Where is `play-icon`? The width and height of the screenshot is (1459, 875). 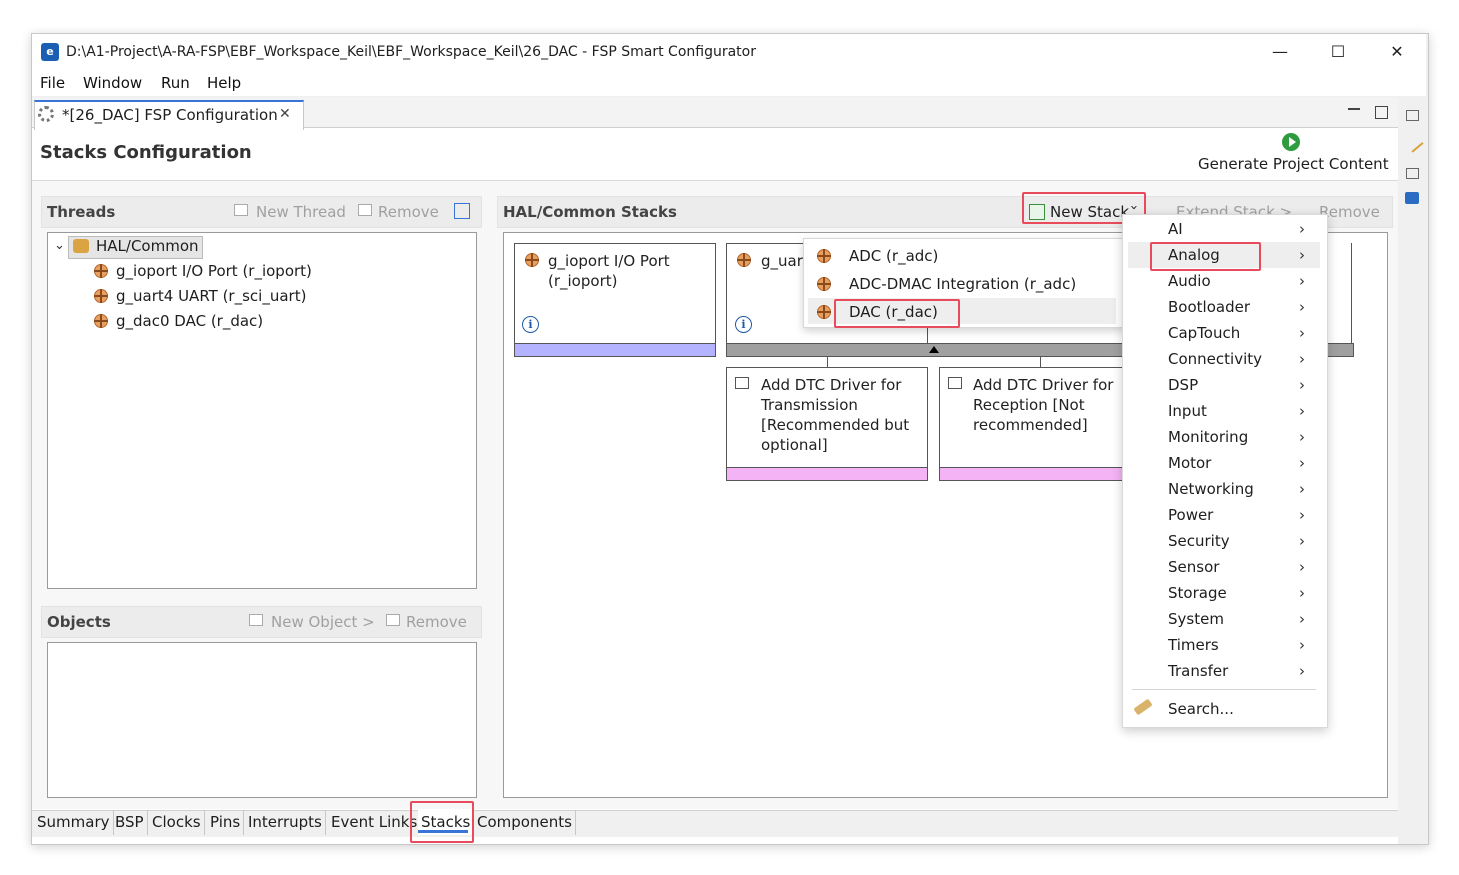 play-icon is located at coordinates (1291, 142).